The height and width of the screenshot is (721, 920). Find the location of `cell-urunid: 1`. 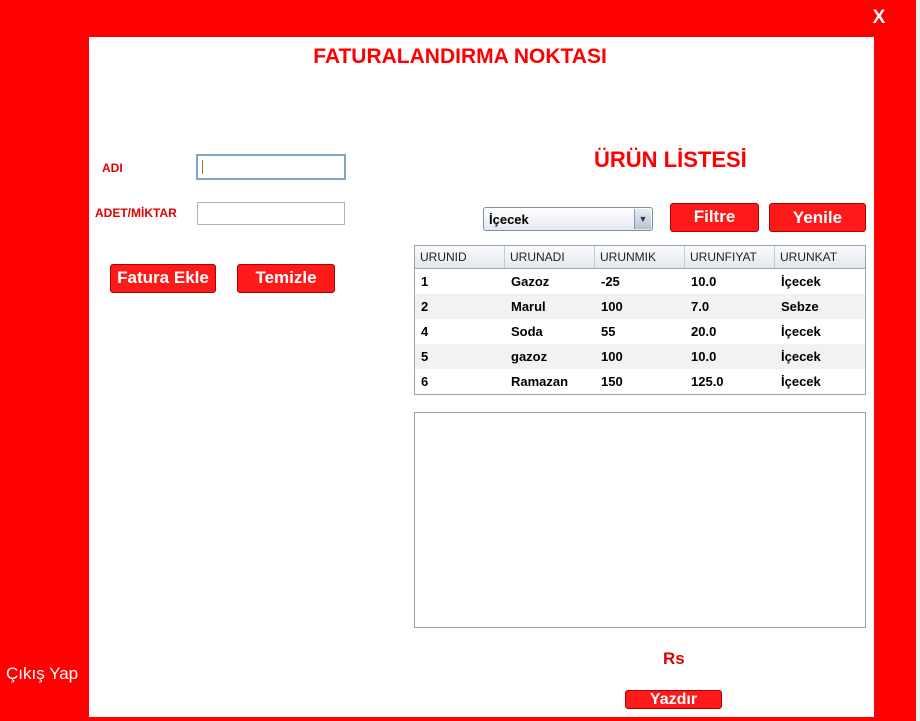

cell-urunid: 1 is located at coordinates (425, 281).